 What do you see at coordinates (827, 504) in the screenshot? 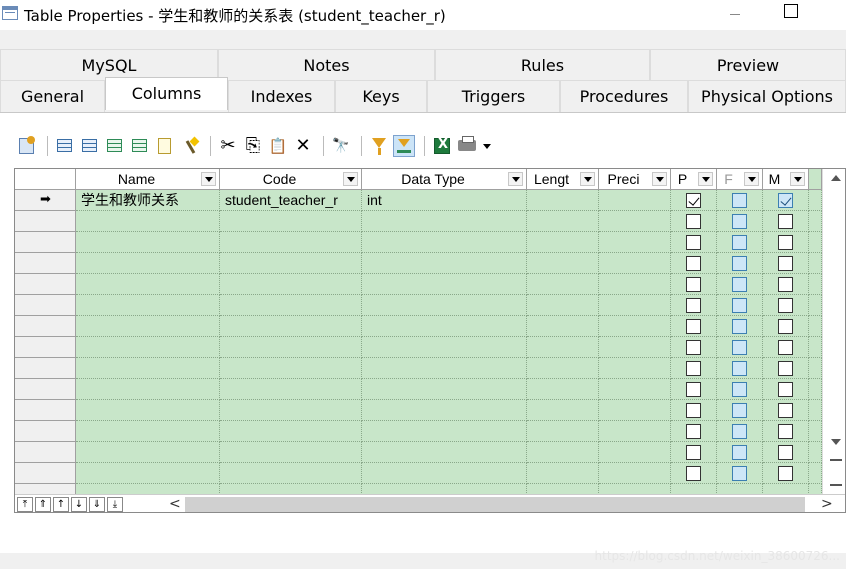
I see `scroll-right-icon: >` at bounding box center [827, 504].